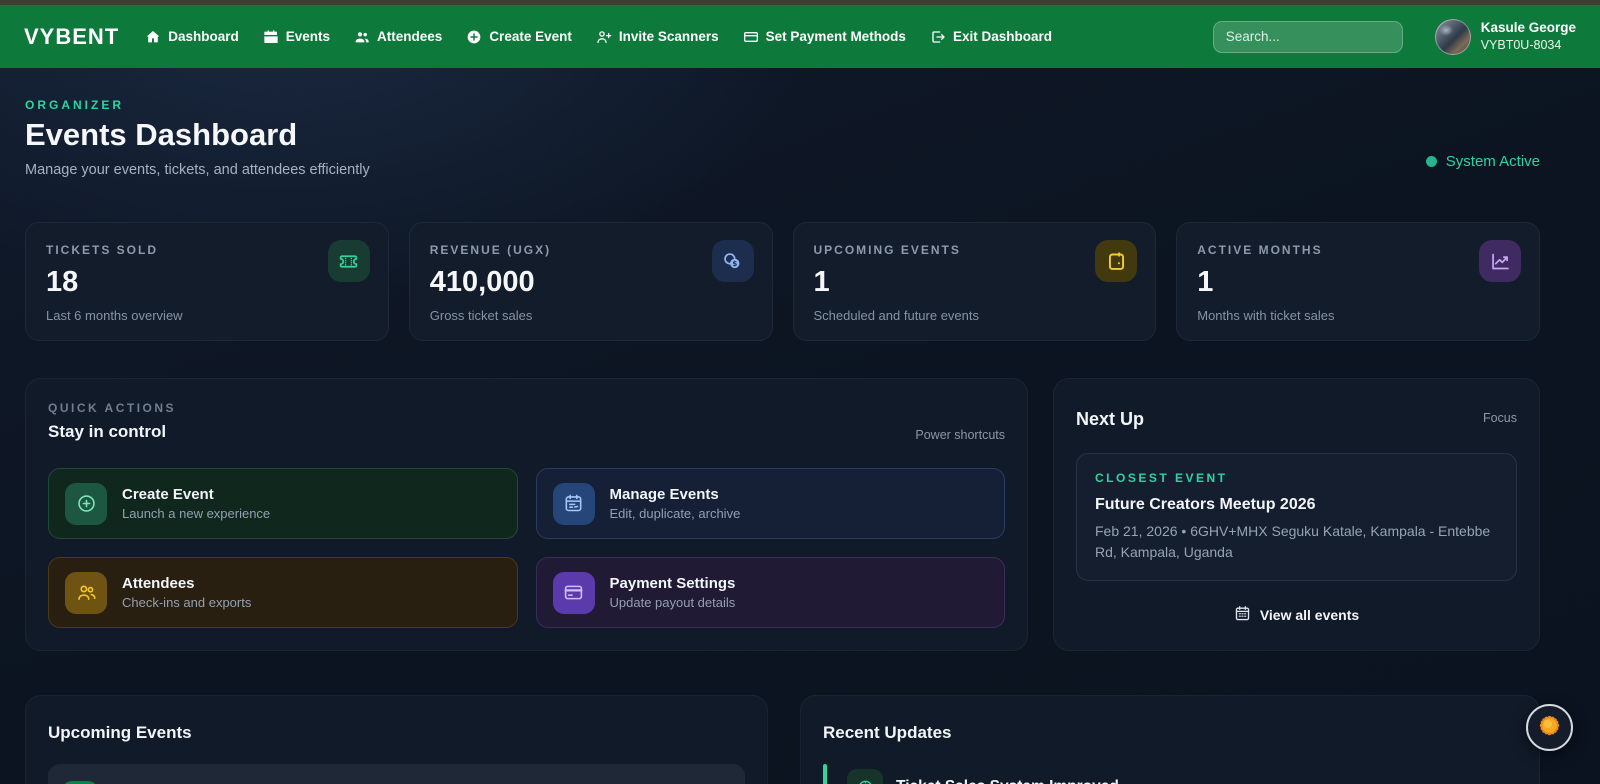 The width and height of the screenshot is (1600, 784). What do you see at coordinates (203, 36) in the screenshot?
I see `nav-item-label: Dashboard` at bounding box center [203, 36].